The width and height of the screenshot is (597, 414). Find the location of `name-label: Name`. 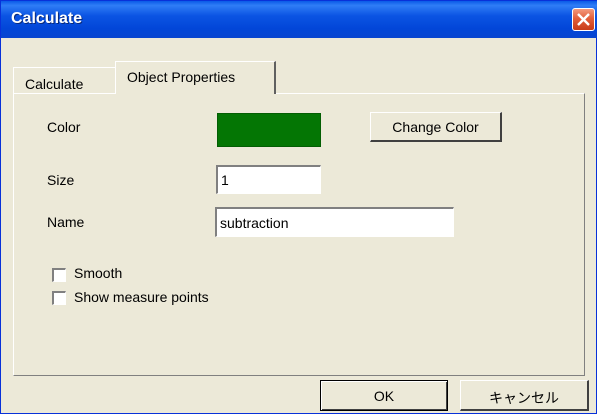

name-label: Name is located at coordinates (66, 222).